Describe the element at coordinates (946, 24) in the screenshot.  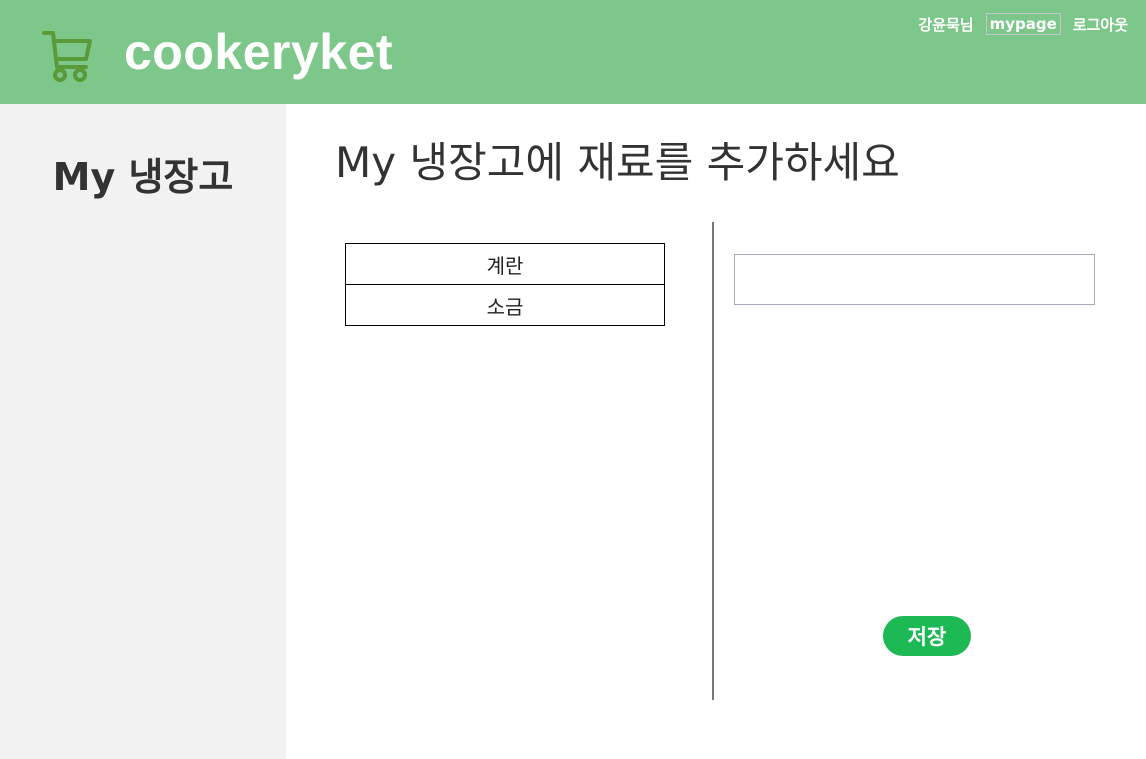
I see `user-name: 강윤묵님` at that location.